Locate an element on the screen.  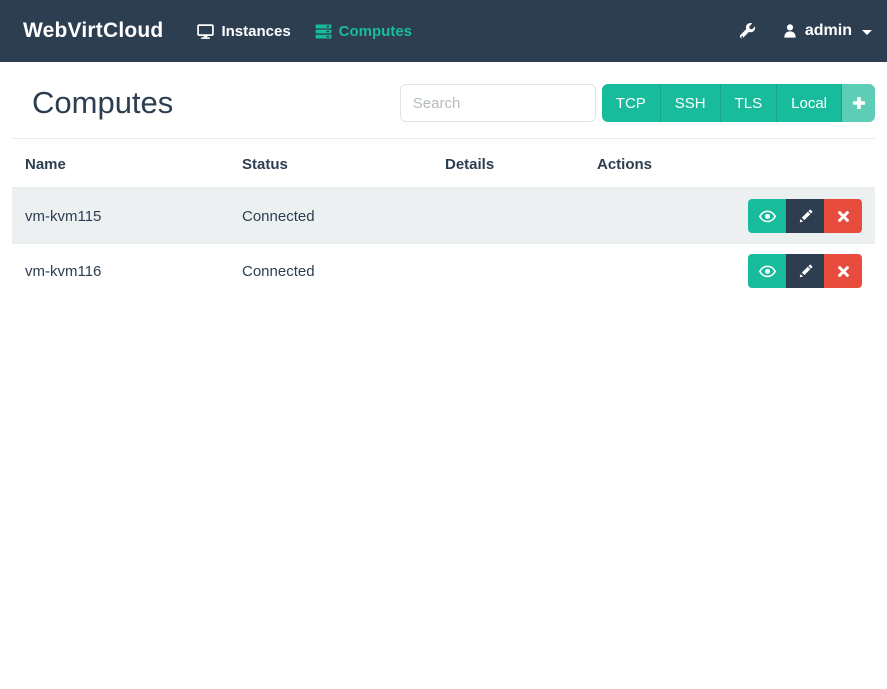
search-input is located at coordinates (497, 103).